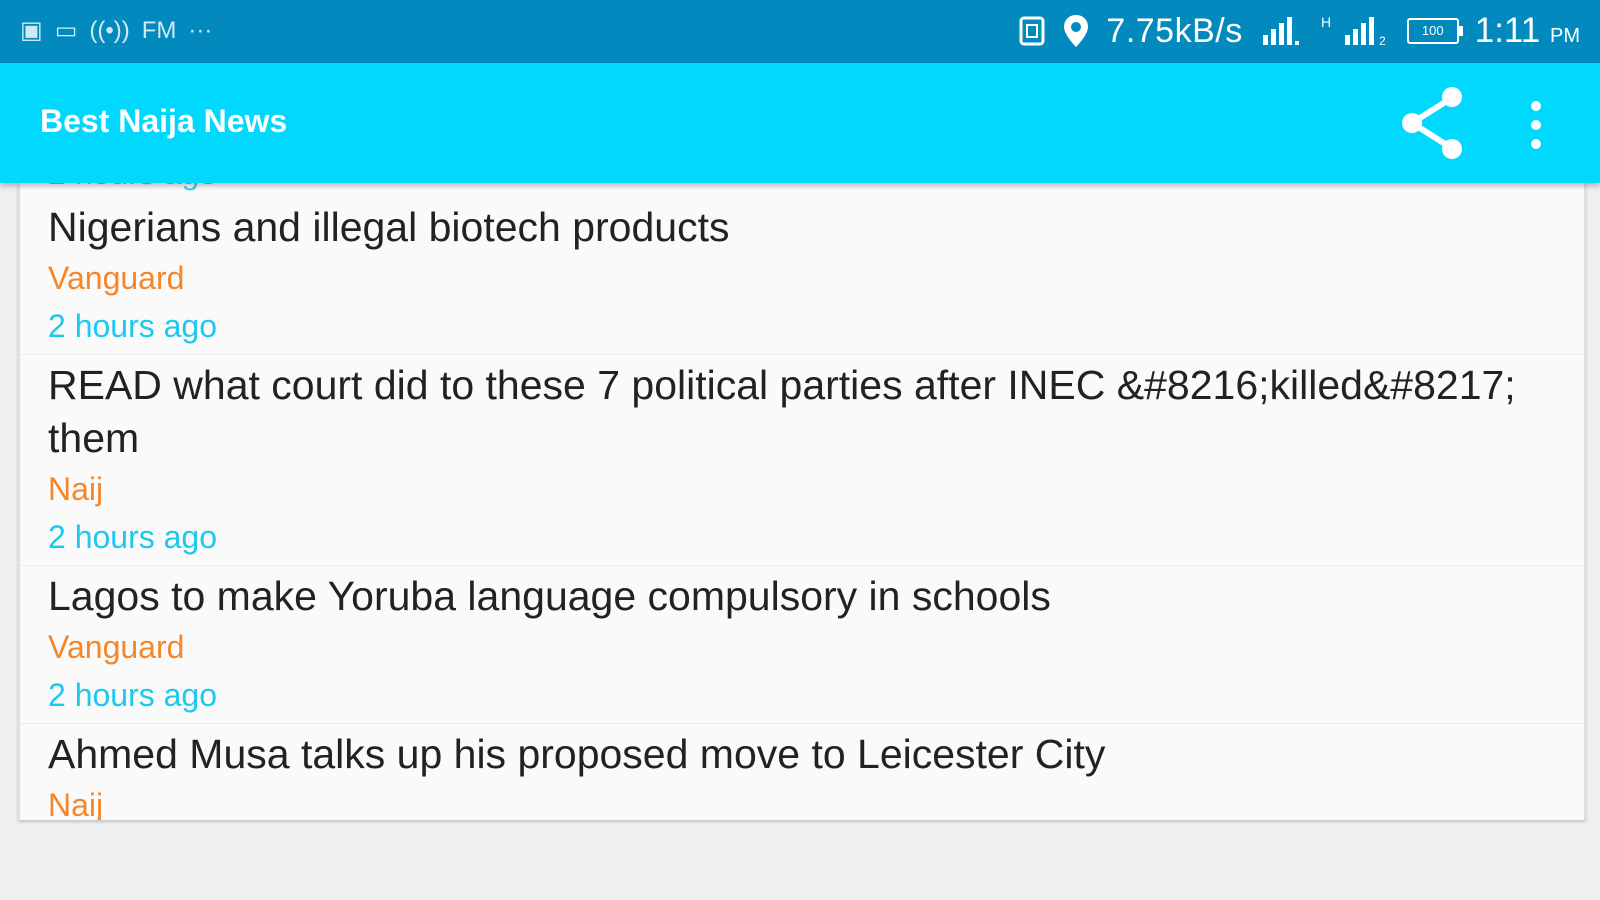  Describe the element at coordinates (1536, 125) in the screenshot. I see `more-options-button` at that location.